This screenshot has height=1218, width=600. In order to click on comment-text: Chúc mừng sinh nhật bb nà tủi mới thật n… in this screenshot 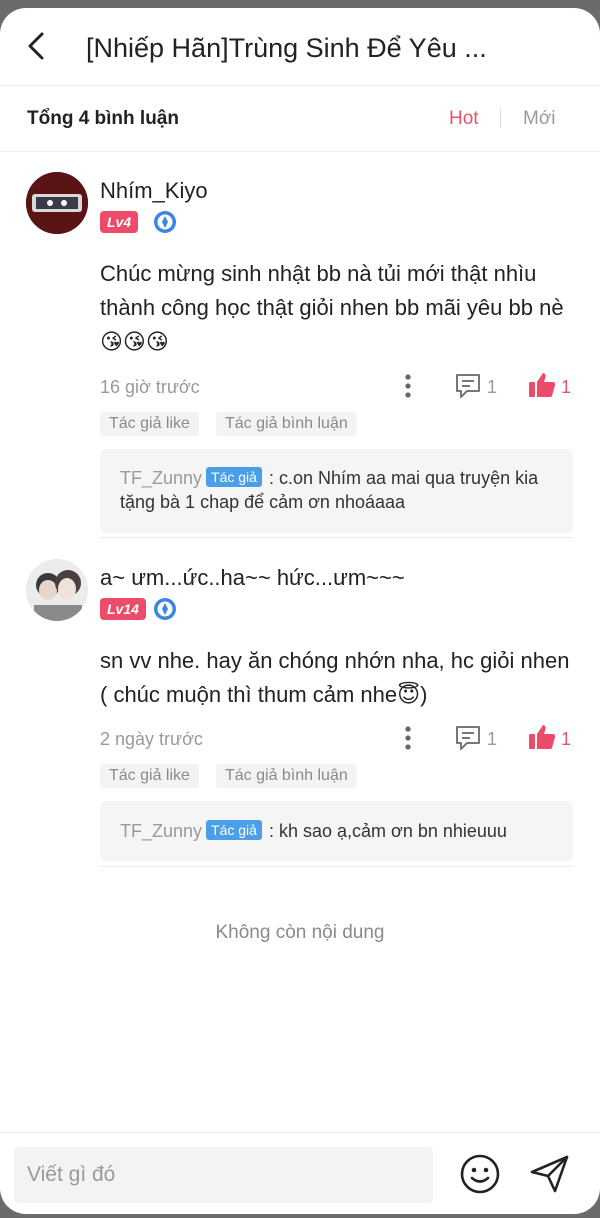, I will do `click(332, 307)`.